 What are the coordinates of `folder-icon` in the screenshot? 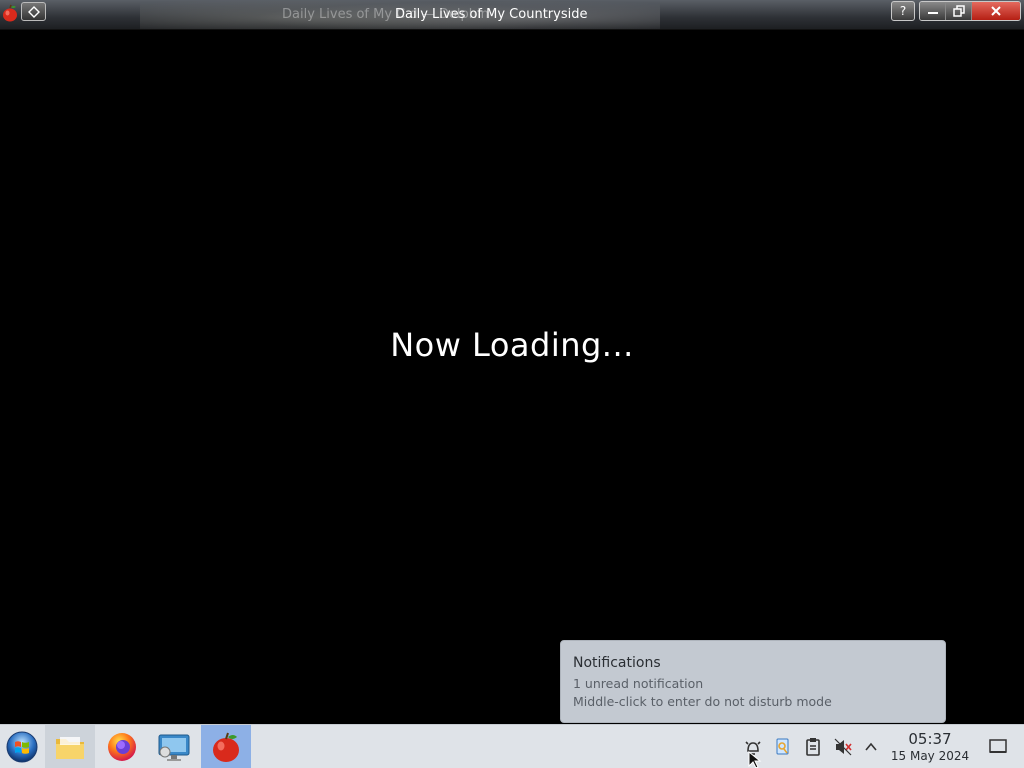 It's located at (70, 748).